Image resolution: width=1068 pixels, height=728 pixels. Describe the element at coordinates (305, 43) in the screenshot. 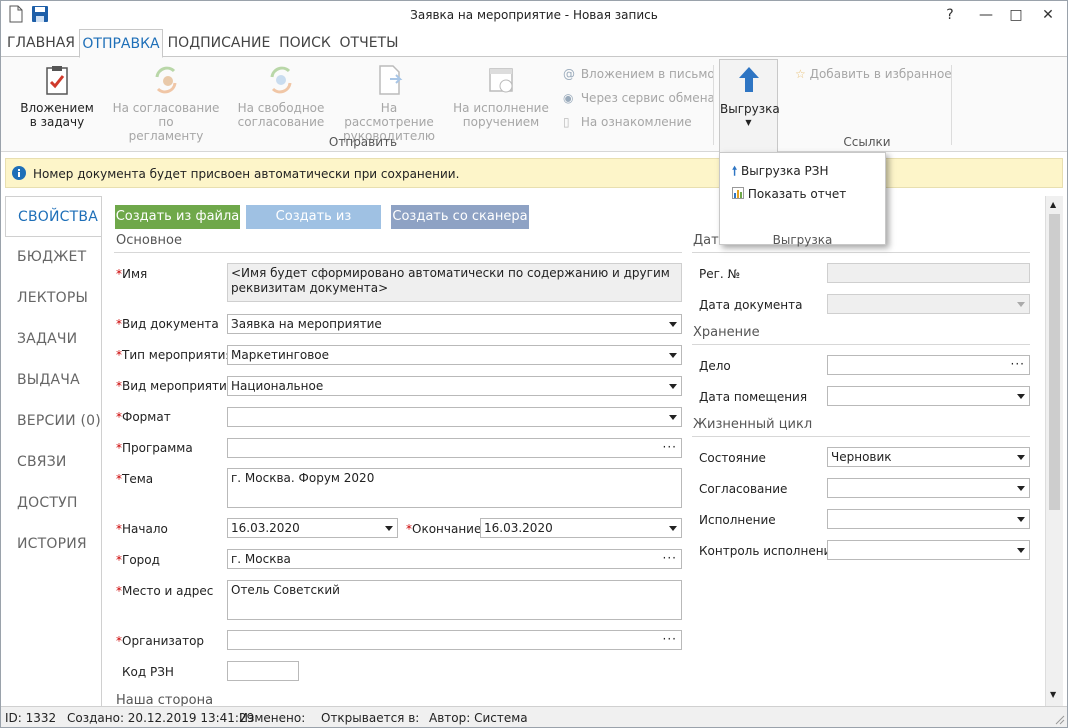

I see `tab-search: ПОИСК` at that location.